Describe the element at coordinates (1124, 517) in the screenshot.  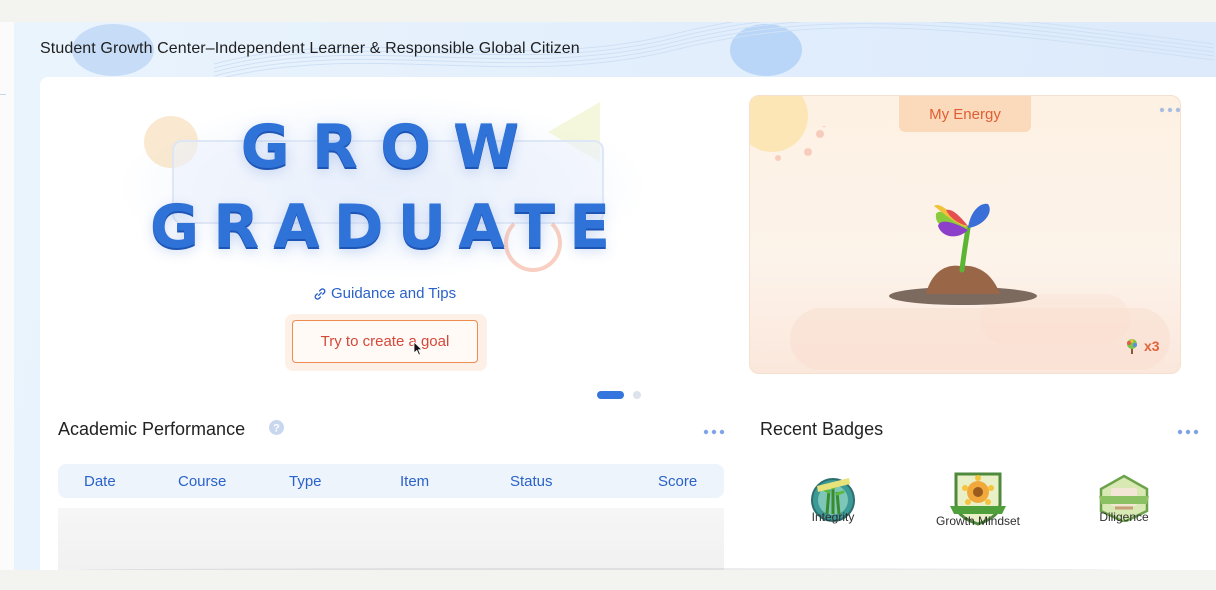
I see `badge-diligence-label: Diligence` at that location.